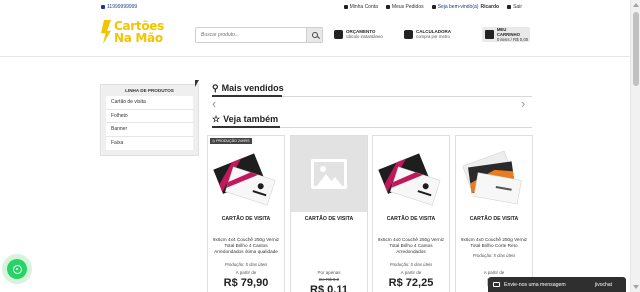 The image size is (640, 292). What do you see at coordinates (489, 34) in the screenshot?
I see `cart-icon` at bounding box center [489, 34].